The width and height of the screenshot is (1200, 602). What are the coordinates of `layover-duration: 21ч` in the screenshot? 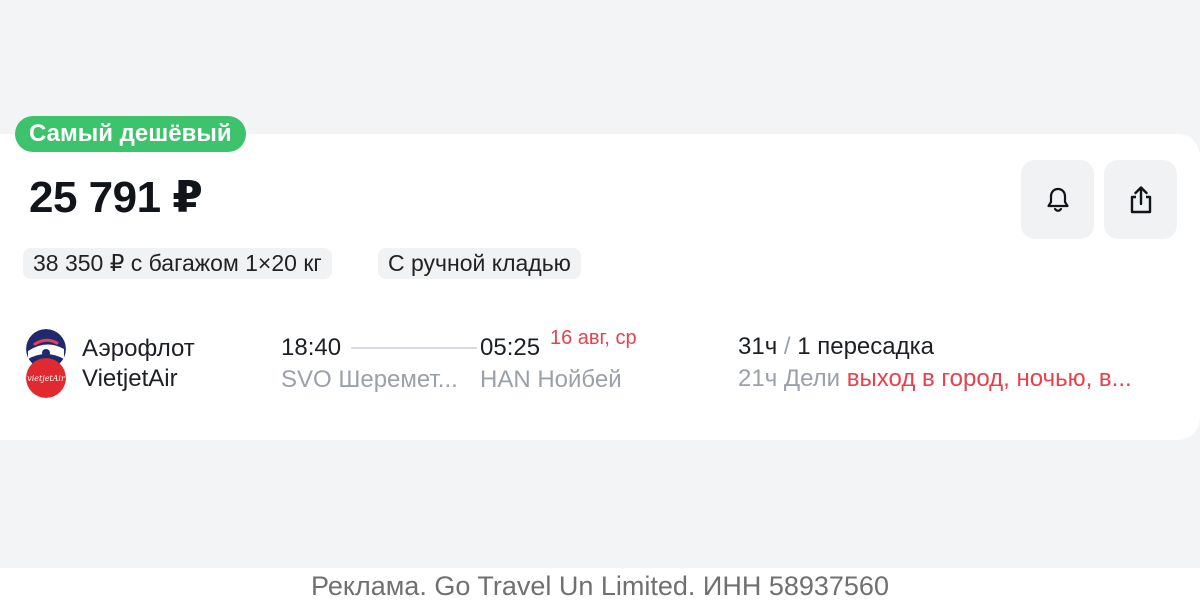 It's located at (758, 378).